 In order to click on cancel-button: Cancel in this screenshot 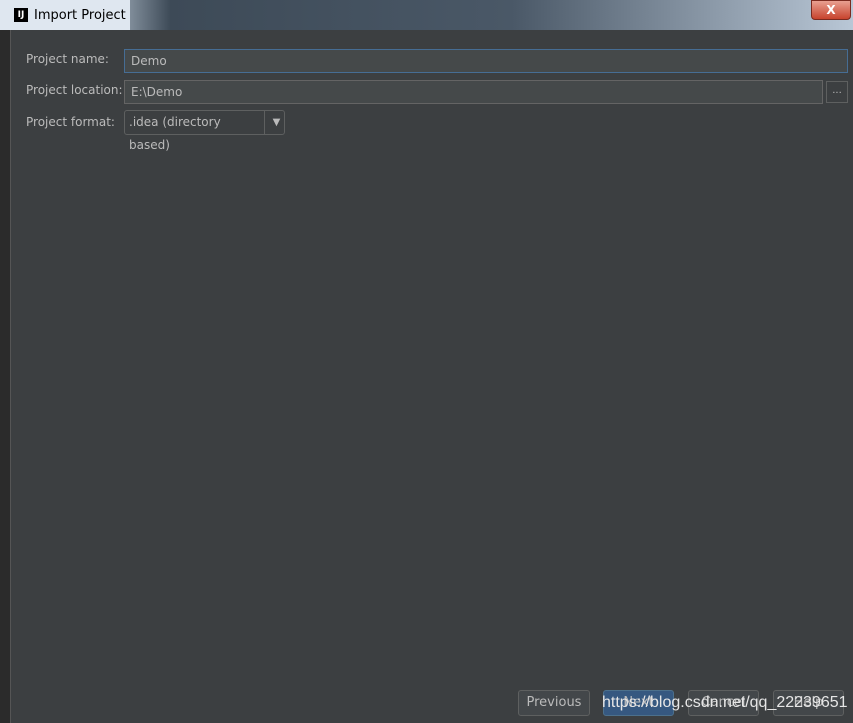, I will do `click(723, 703)`.